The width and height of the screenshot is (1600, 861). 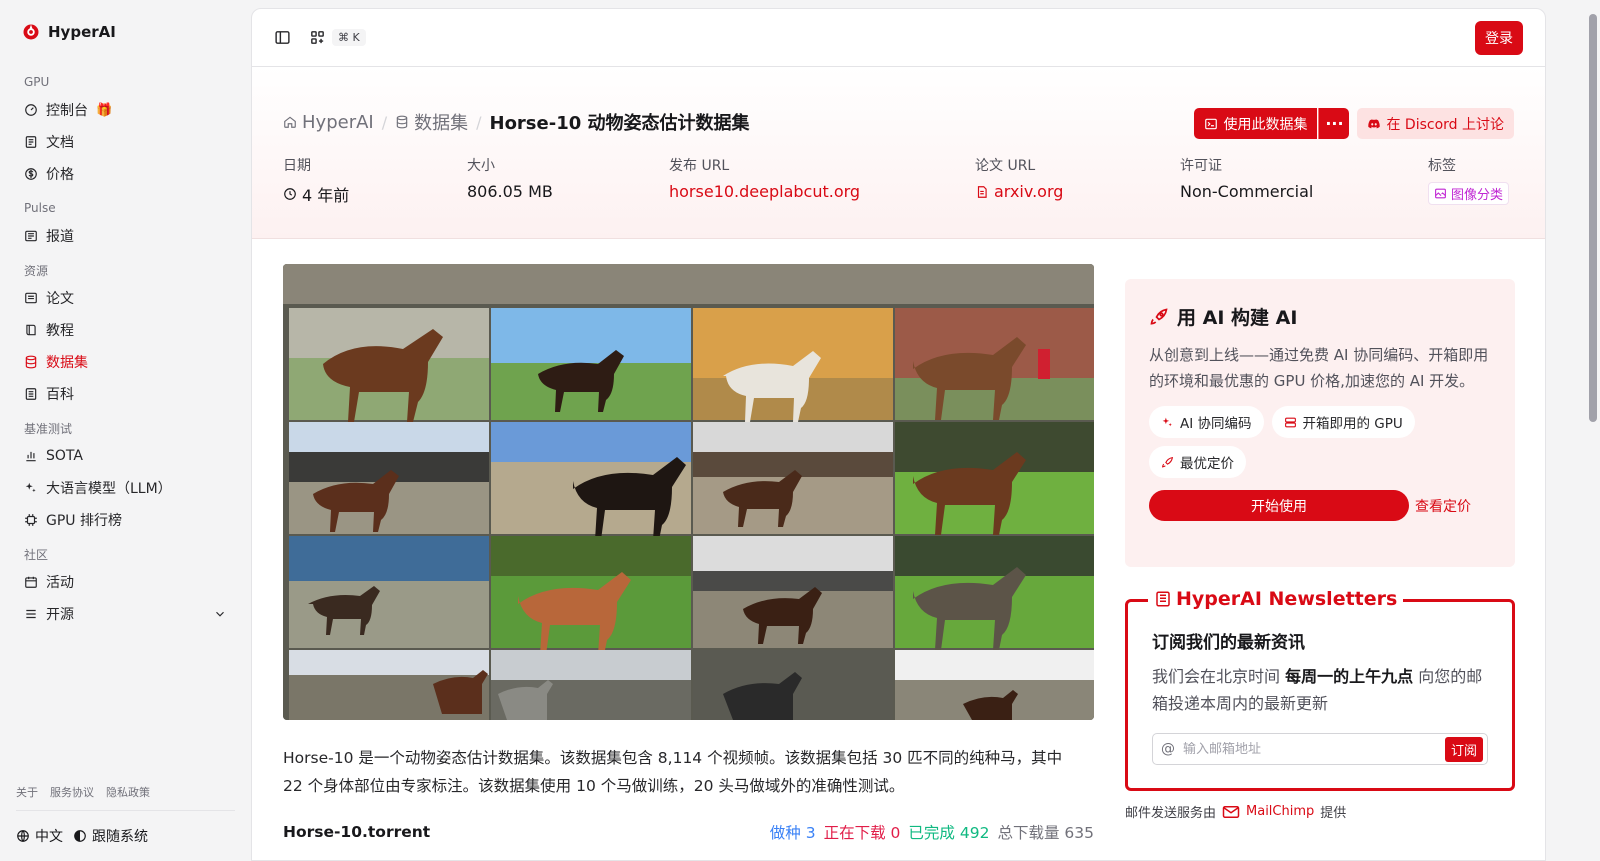 What do you see at coordinates (1201, 166) in the screenshot?
I see `meta-label: 许可证` at bounding box center [1201, 166].